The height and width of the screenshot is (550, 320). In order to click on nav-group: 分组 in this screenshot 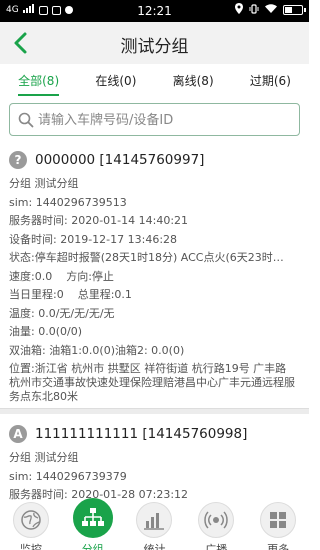, I will do `click(93, 524)`.